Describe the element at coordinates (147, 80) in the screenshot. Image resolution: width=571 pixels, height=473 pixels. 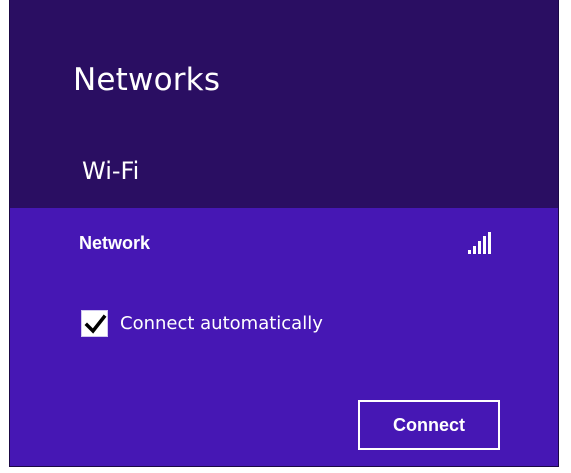
I see `panel-title: Networks` at that location.